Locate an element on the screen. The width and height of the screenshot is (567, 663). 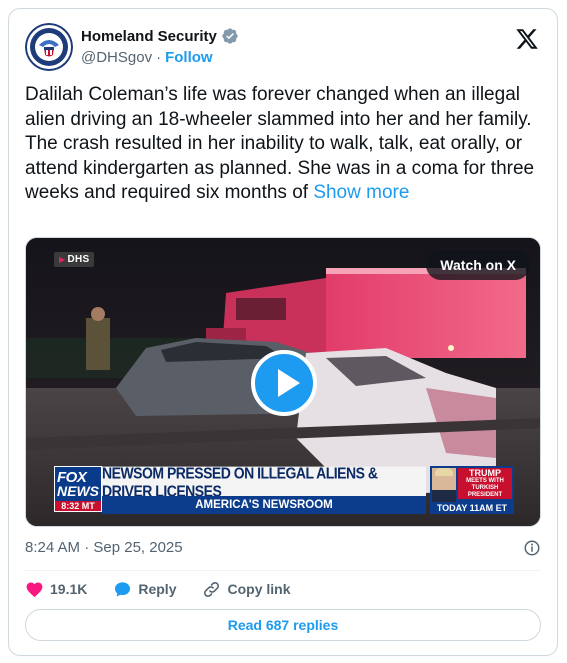
promo-line-3: TURKISH is located at coordinates (485, 488).